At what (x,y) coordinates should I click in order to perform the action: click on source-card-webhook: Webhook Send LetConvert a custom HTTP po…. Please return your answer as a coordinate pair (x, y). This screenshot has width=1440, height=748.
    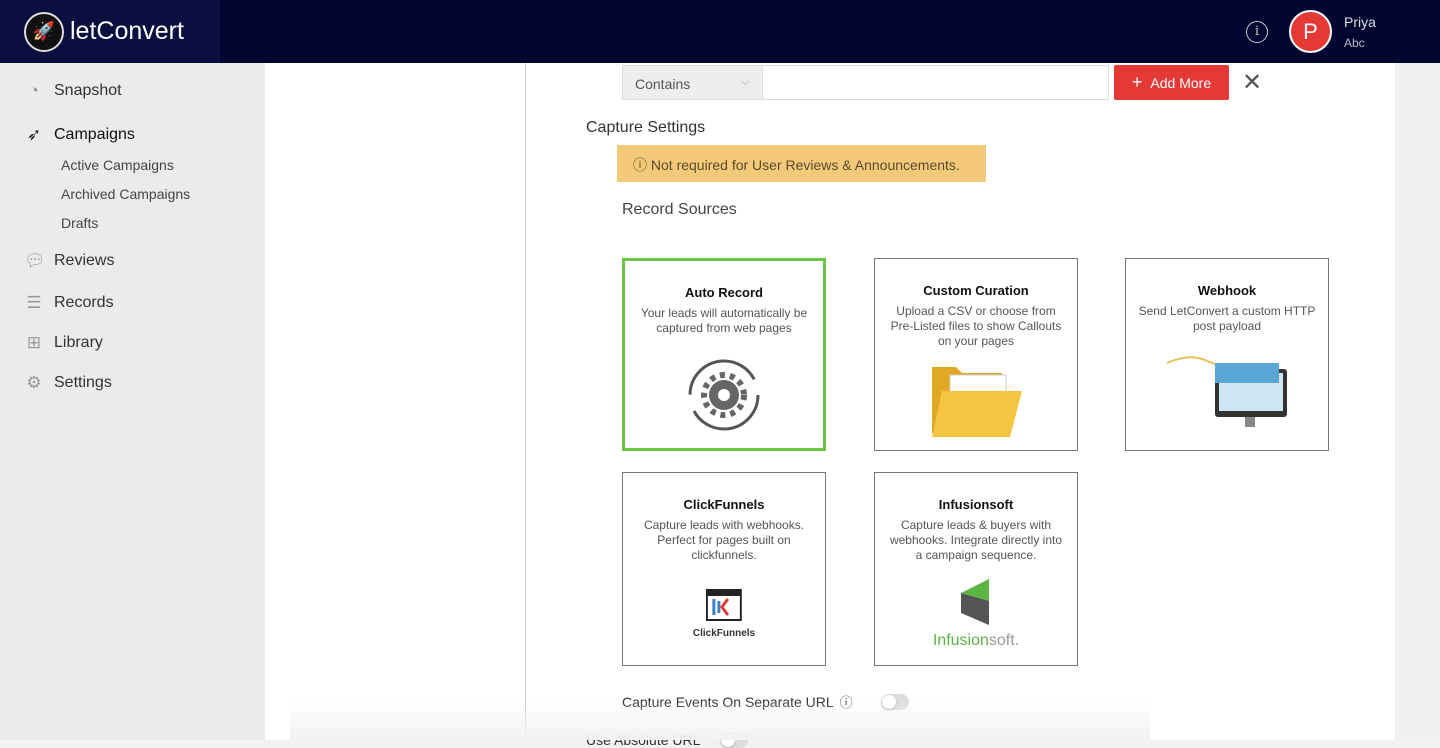
    Looking at the image, I should click on (1227, 354).